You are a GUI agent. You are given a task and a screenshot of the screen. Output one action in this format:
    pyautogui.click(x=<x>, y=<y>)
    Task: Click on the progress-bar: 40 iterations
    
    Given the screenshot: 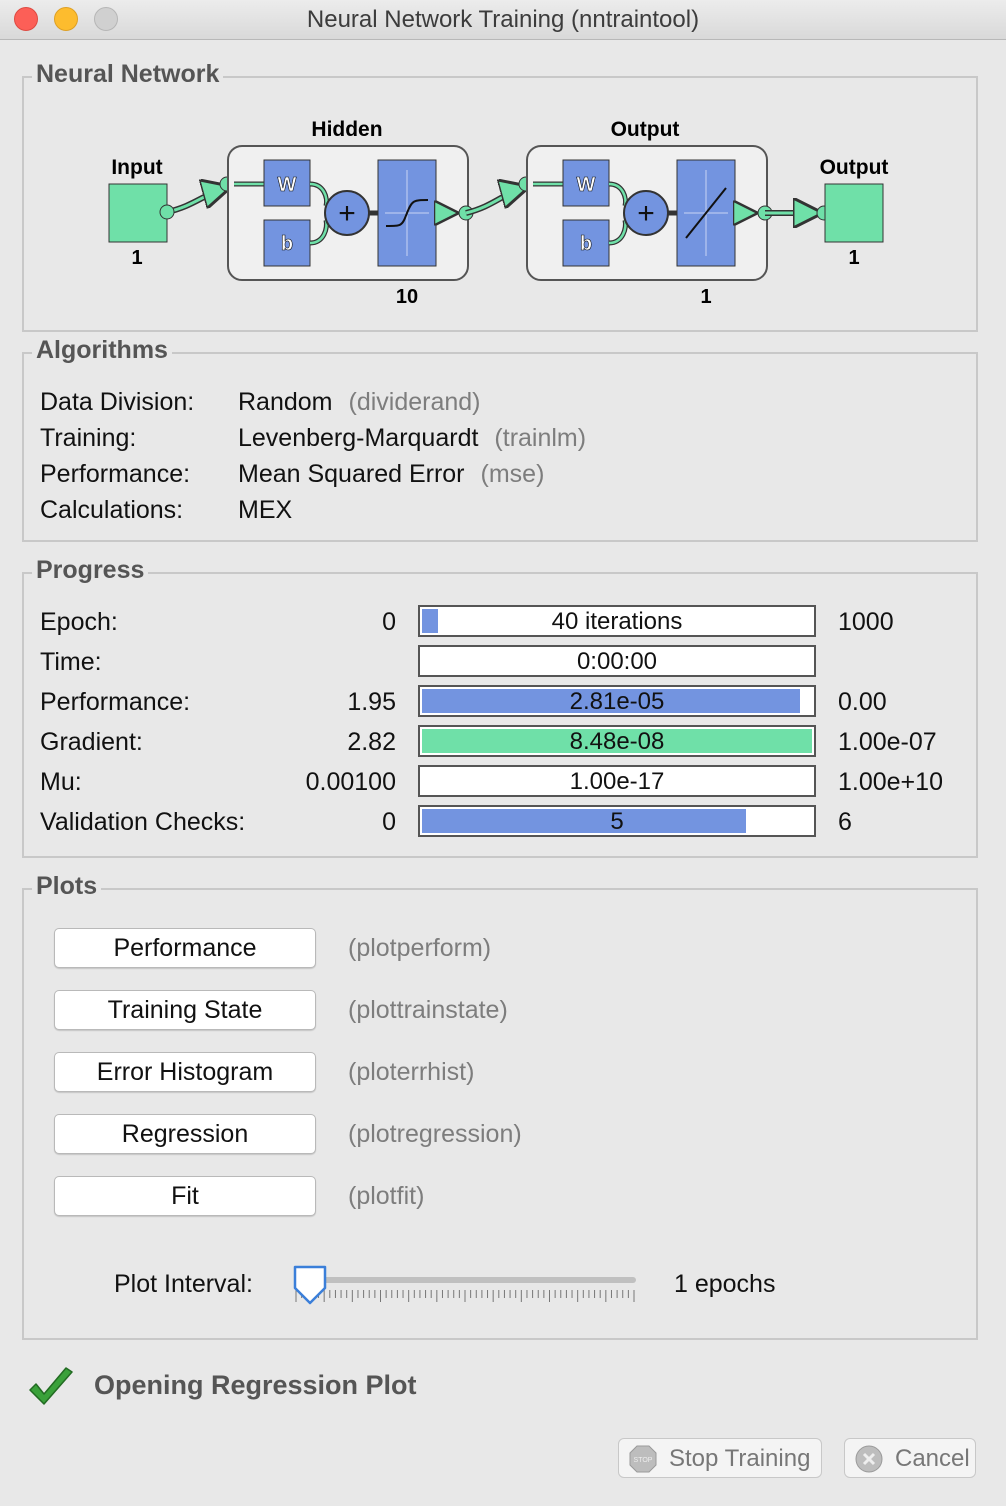 What is the action you would take?
    pyautogui.click(x=617, y=621)
    